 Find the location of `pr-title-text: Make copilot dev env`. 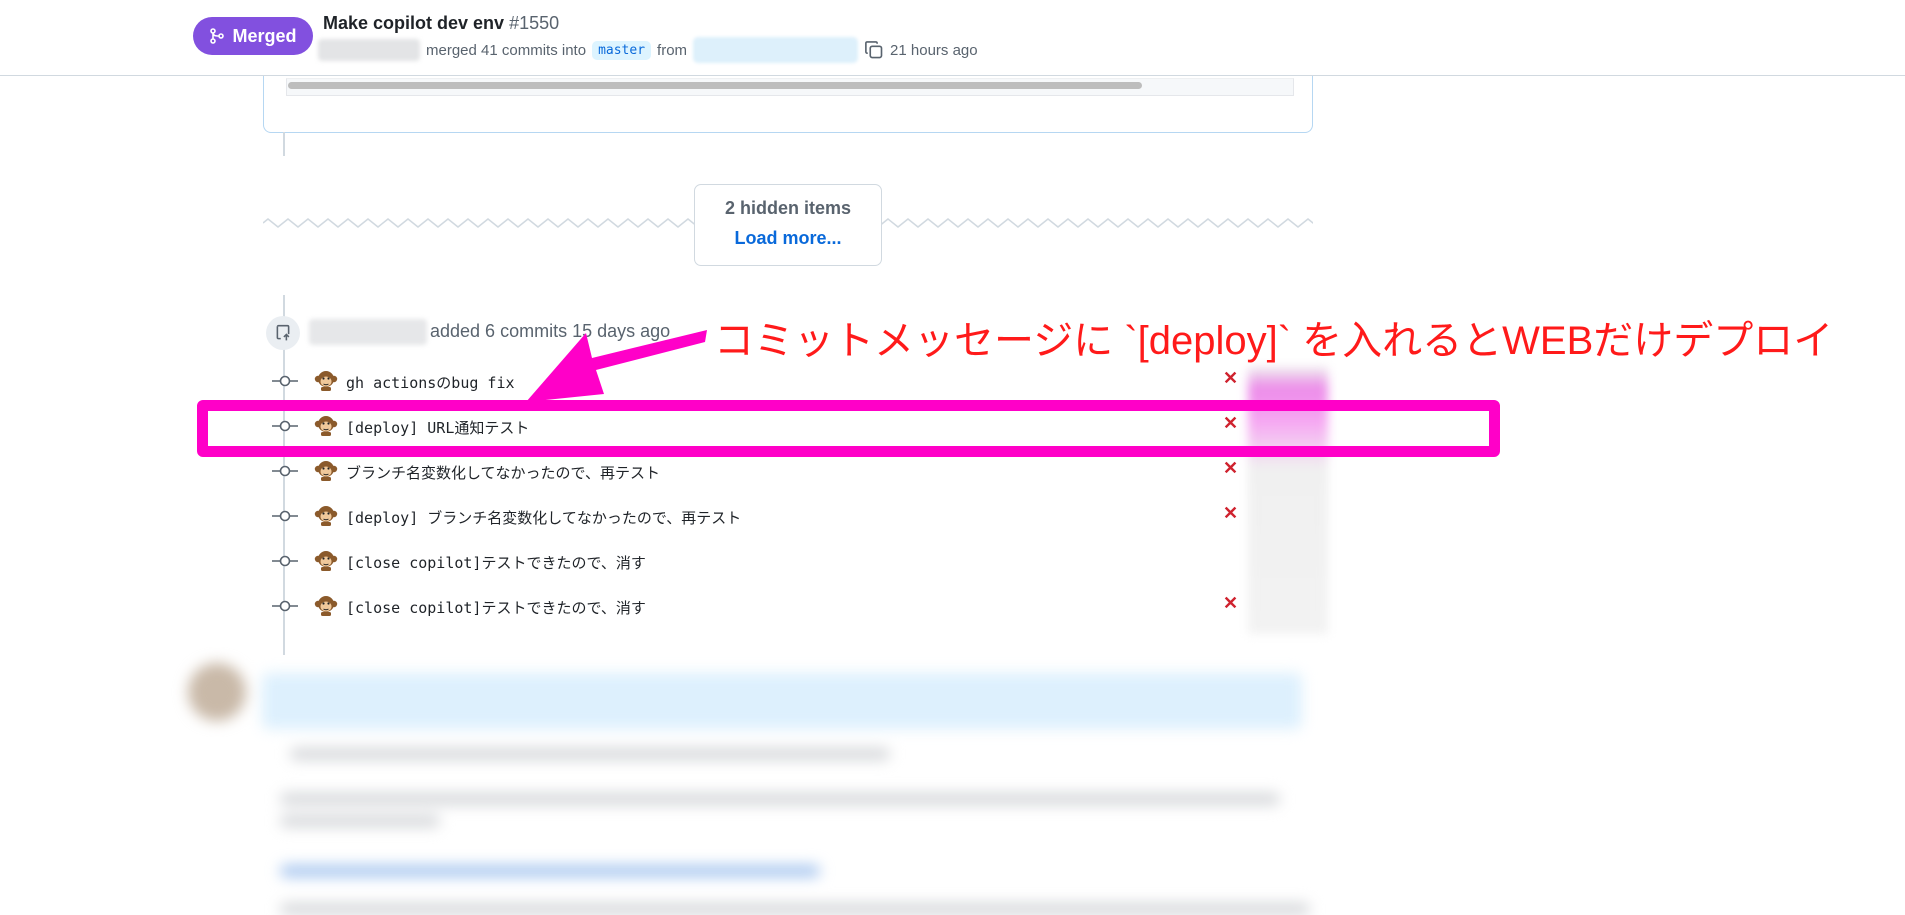

pr-title-text: Make copilot dev env is located at coordinates (414, 23).